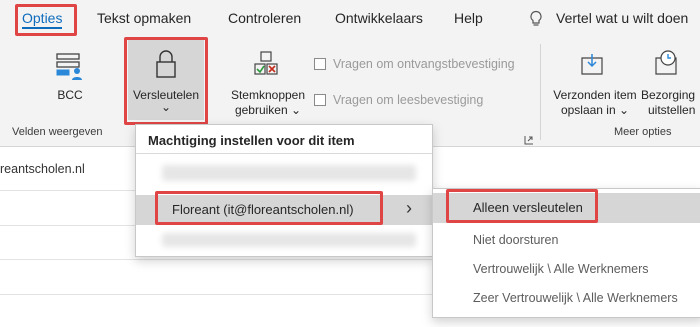  Describe the element at coordinates (529, 138) in the screenshot. I see `dialog-launcher-icon` at that location.